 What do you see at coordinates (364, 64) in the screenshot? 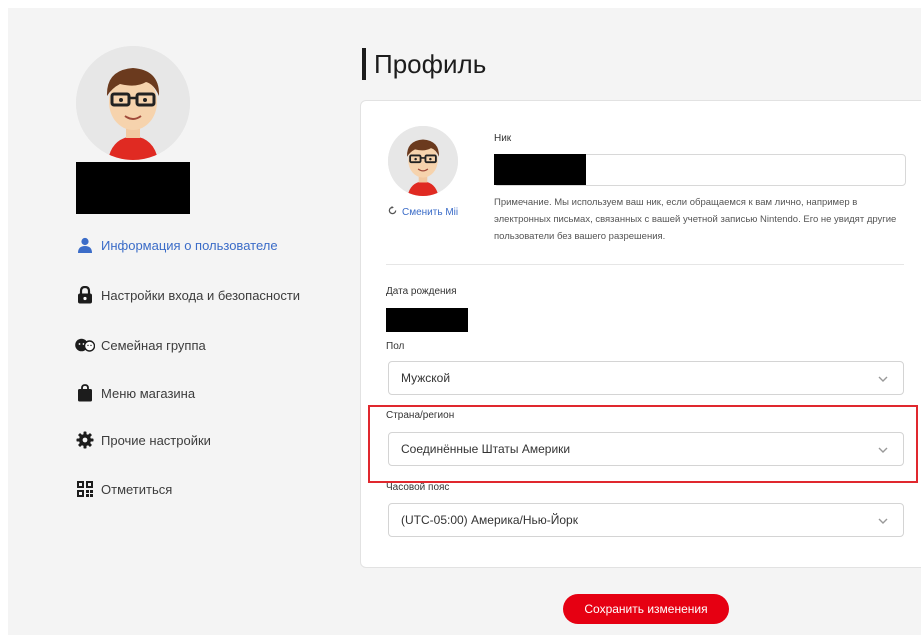
I see `title-accent-bar` at bounding box center [364, 64].